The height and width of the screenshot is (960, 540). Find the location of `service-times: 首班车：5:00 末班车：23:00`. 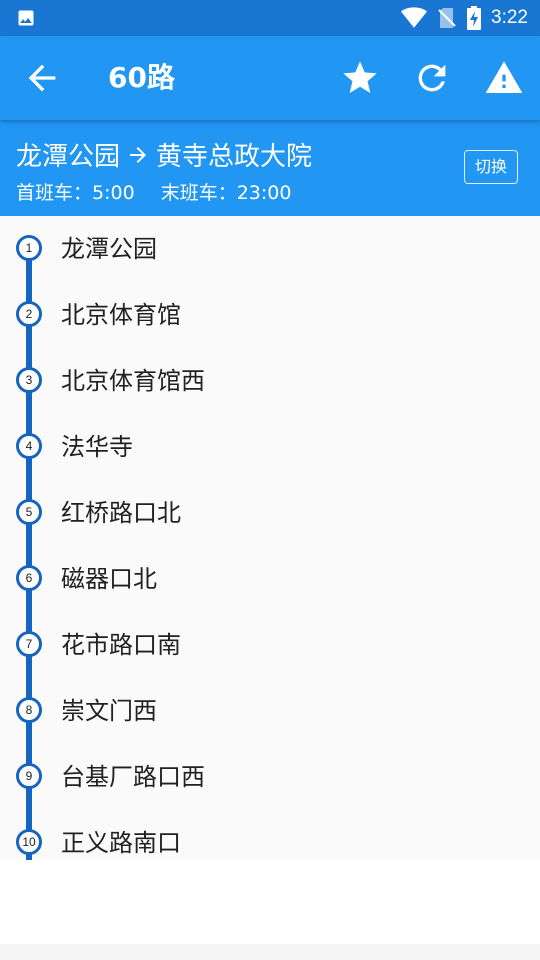

service-times: 首班车：5:00 末班车：23:00 is located at coordinates (163, 191).